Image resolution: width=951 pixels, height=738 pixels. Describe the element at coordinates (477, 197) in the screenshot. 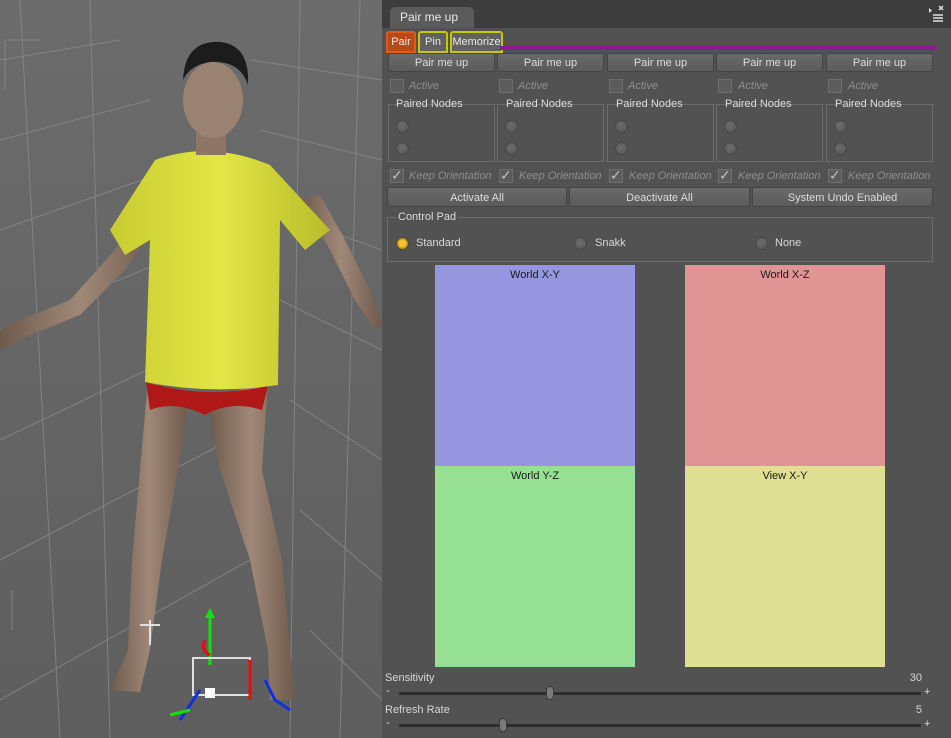

I see `activate-all-button: Activate All` at that location.